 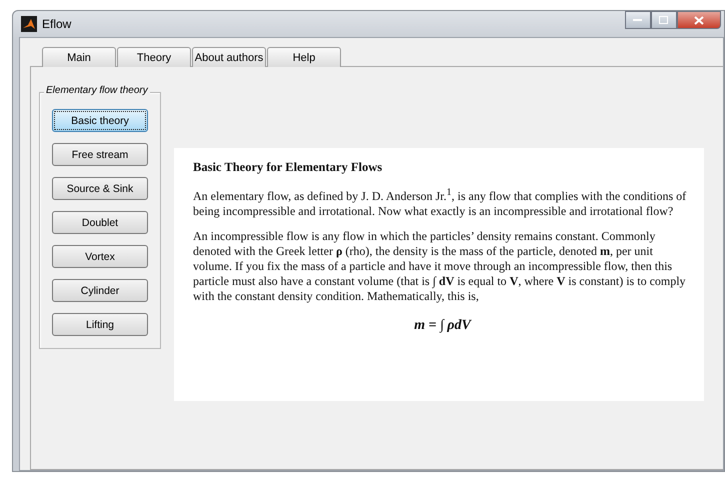 I want to click on theory-button: Lifting, so click(x=100, y=324).